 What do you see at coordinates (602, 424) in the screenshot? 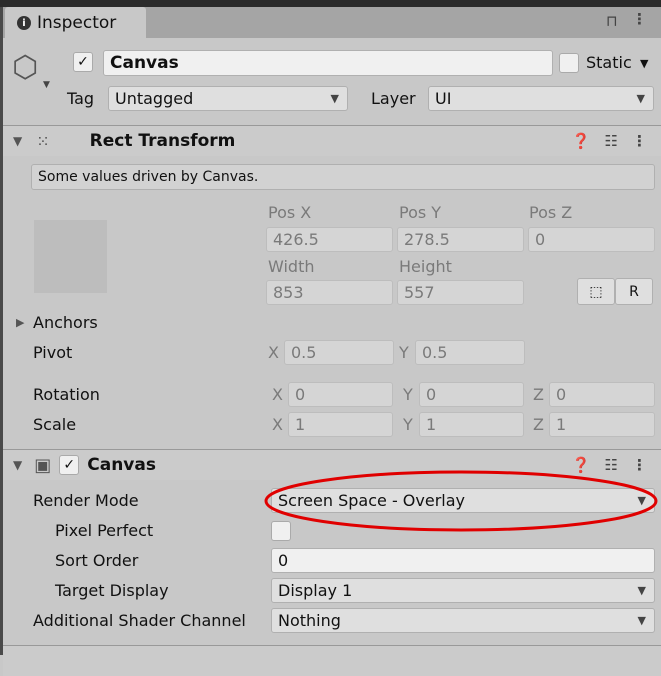
I see `scale-z-field: 1` at bounding box center [602, 424].